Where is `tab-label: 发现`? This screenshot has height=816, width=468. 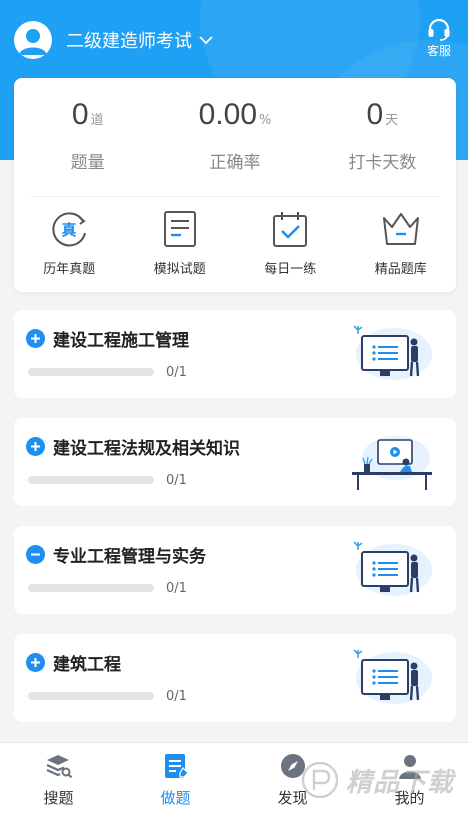
tab-label: 发现 is located at coordinates (292, 798).